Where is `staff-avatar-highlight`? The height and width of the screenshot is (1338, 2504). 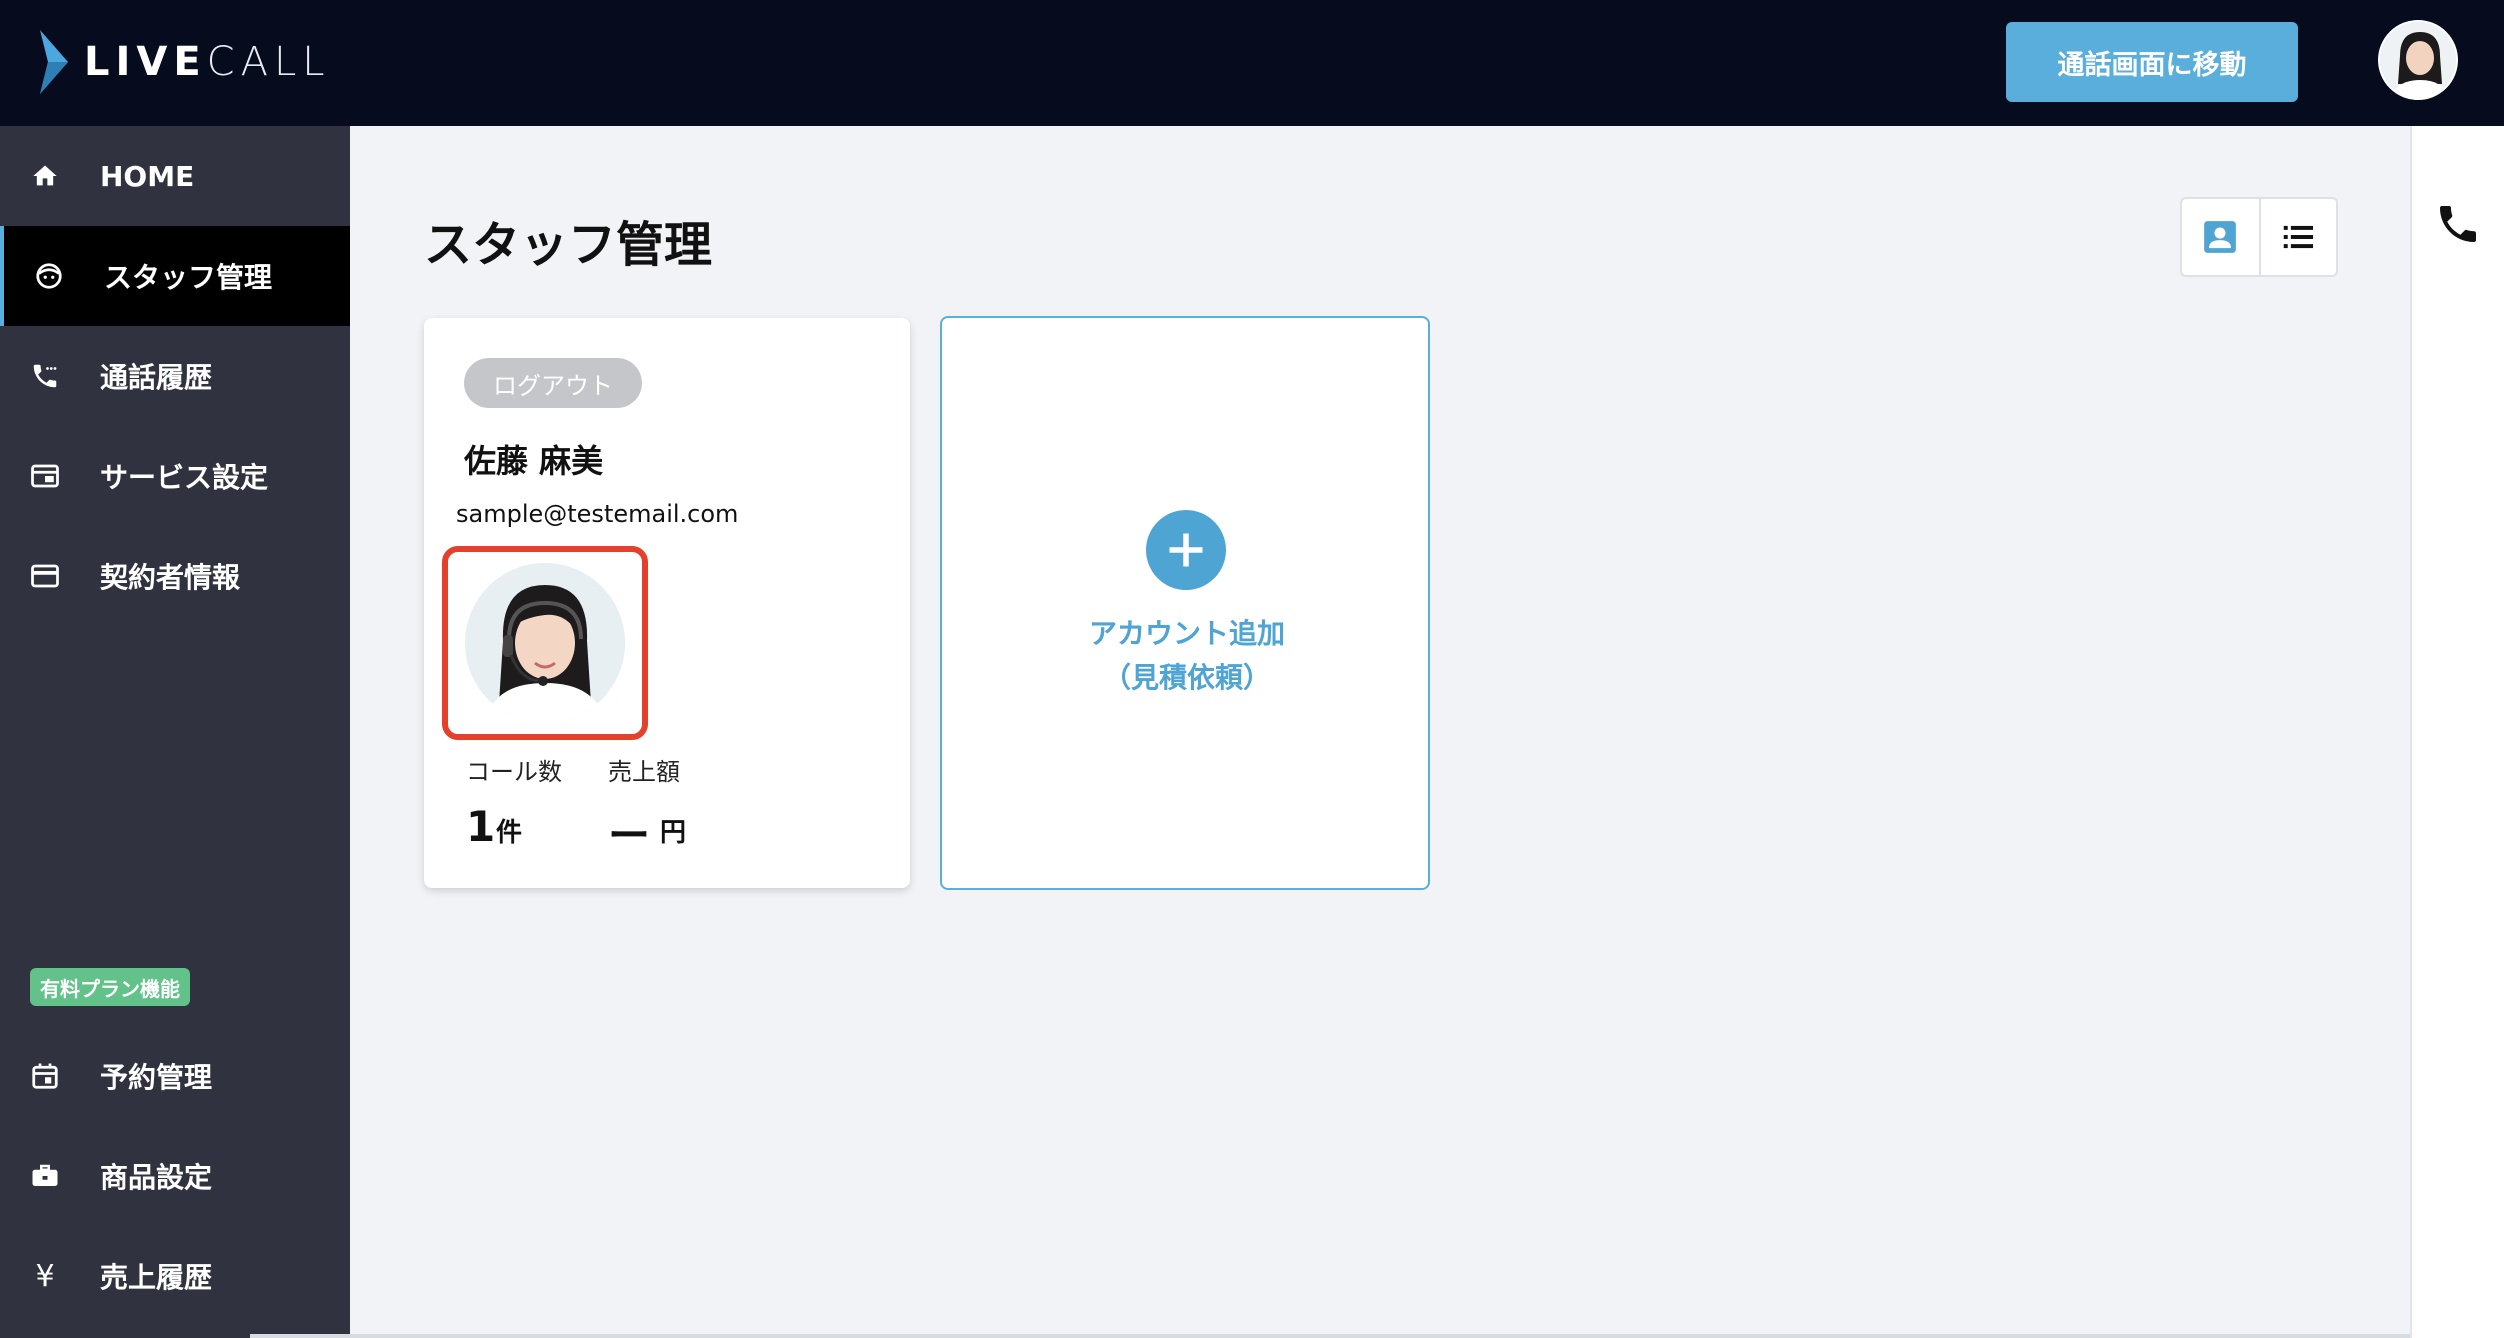 staff-avatar-highlight is located at coordinates (545, 643).